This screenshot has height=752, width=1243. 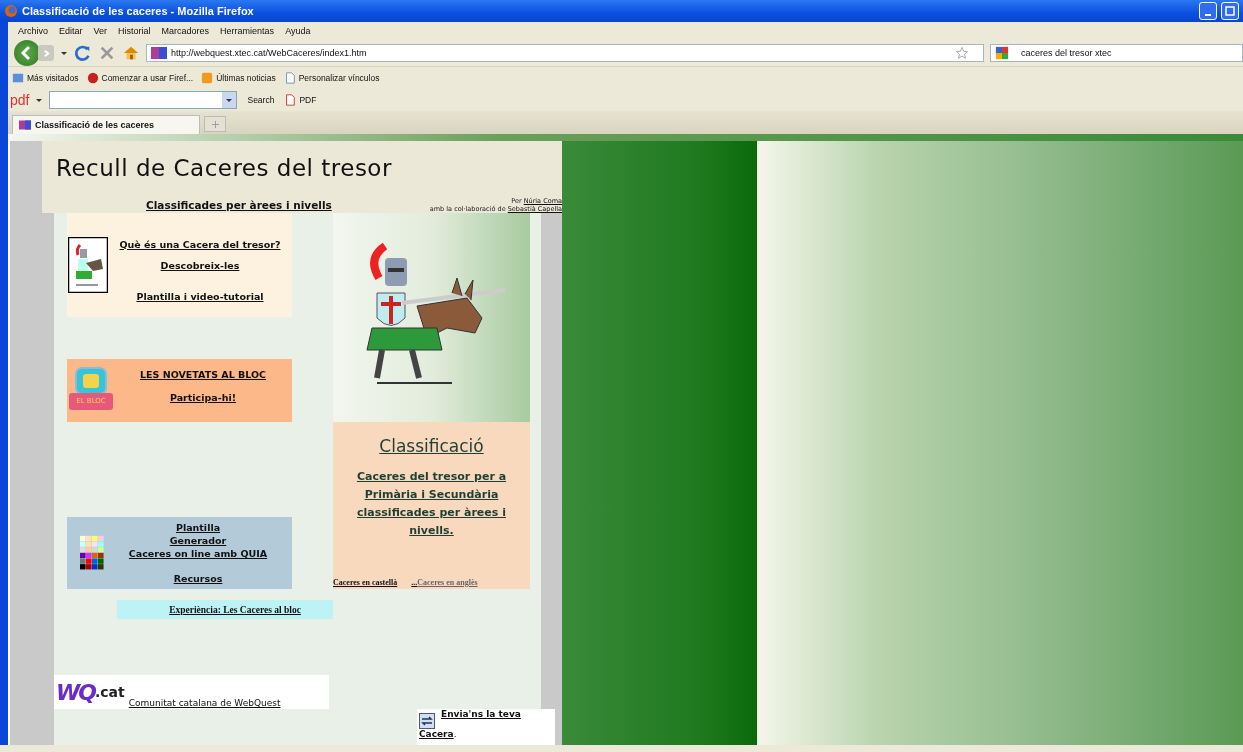 What do you see at coordinates (565, 53) in the screenshot?
I see `address-field: http://webquest.xtec.cat/WebCaceres/index1.htm` at bounding box center [565, 53].